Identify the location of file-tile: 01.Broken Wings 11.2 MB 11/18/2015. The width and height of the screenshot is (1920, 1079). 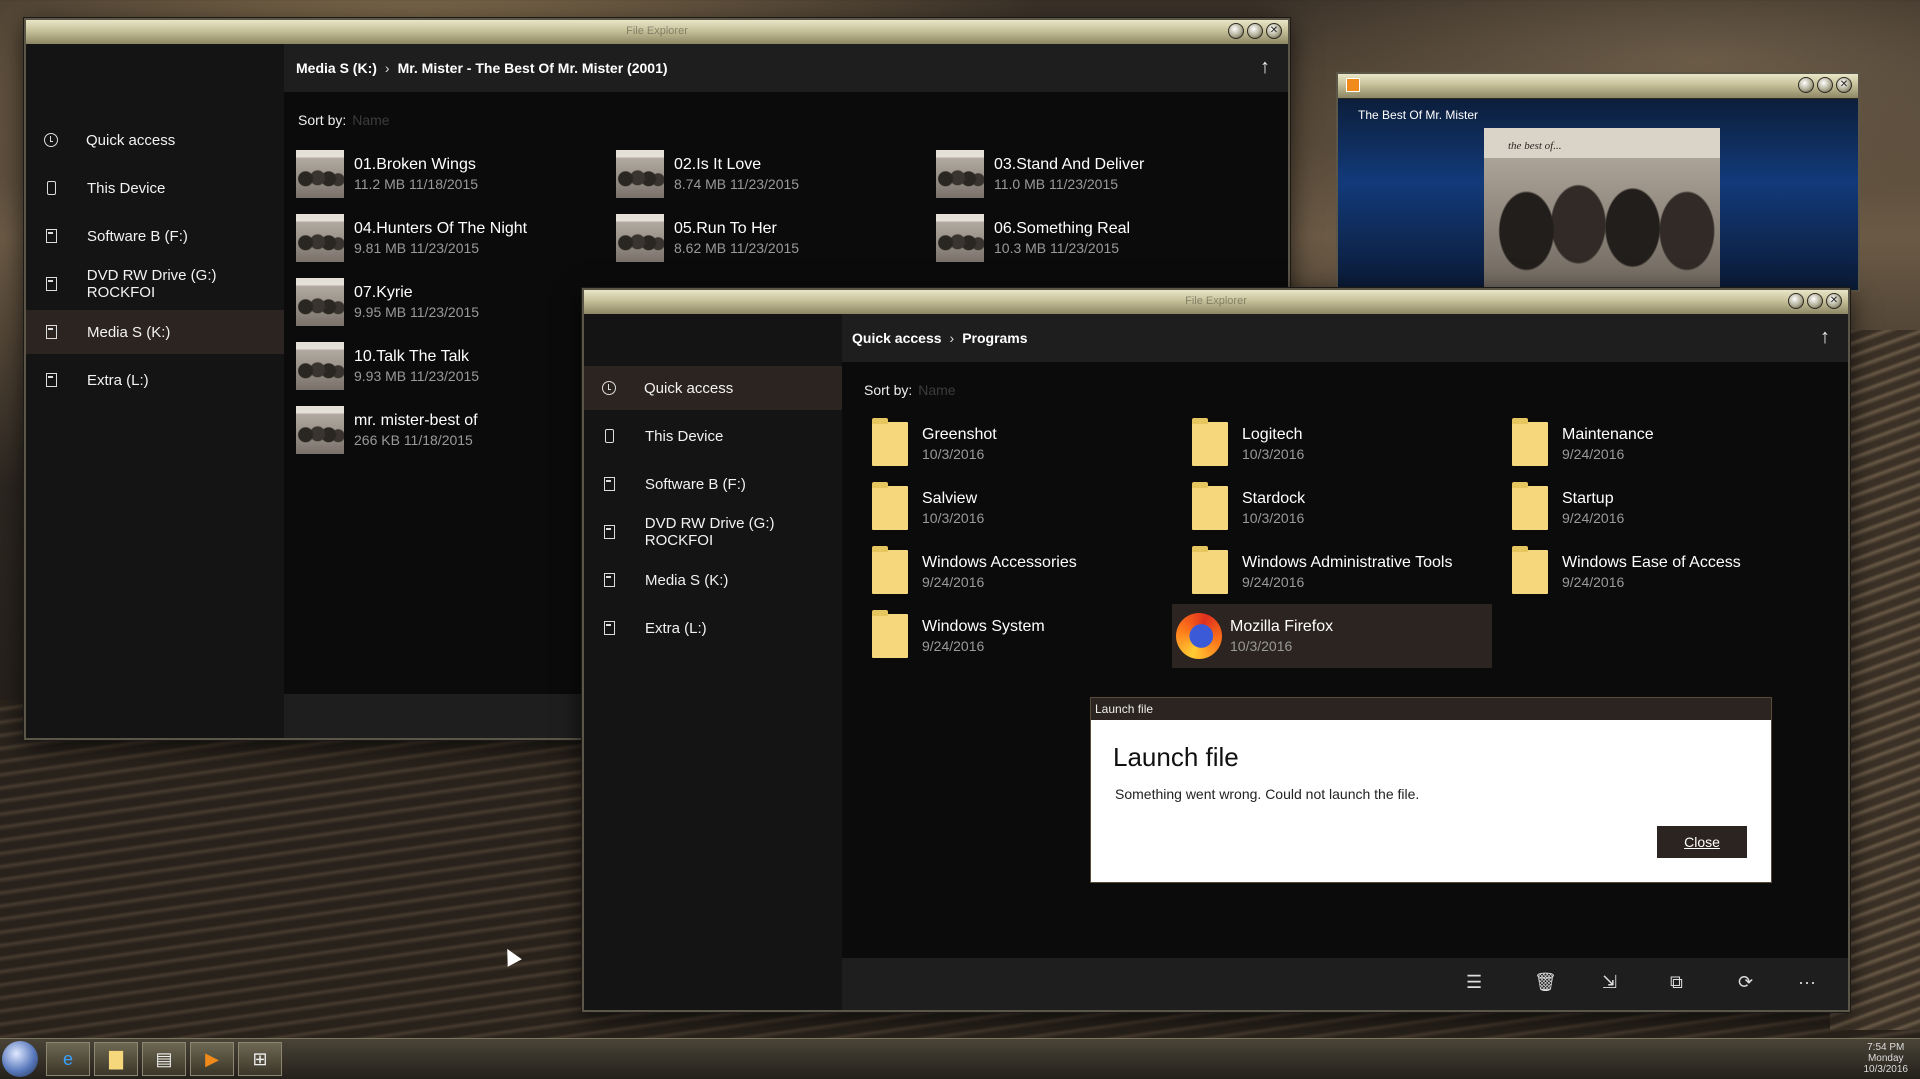
(387, 174).